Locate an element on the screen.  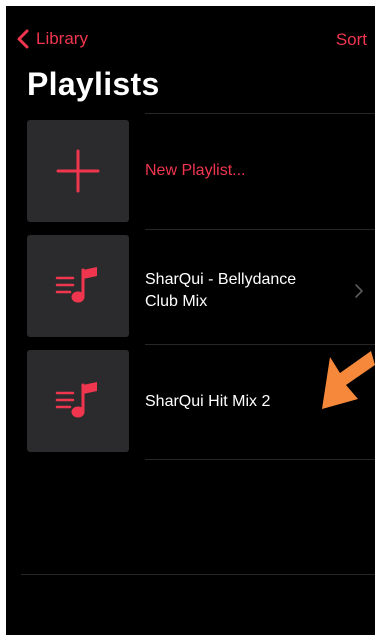
navigation-bar: Library Sort is located at coordinates (190, 36).